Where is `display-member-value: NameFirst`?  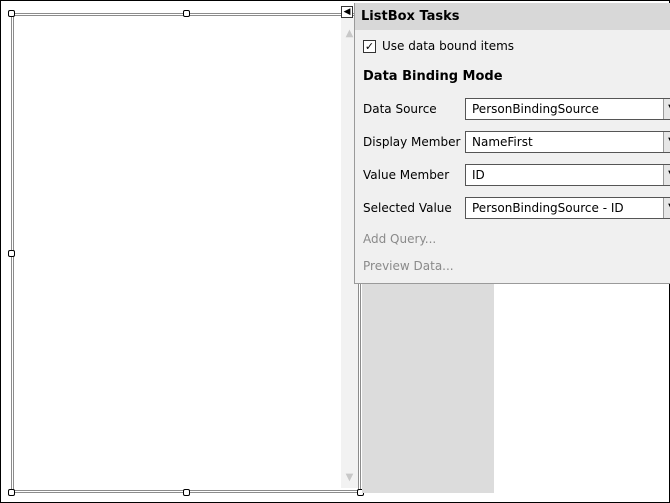 display-member-value: NameFirst is located at coordinates (502, 142).